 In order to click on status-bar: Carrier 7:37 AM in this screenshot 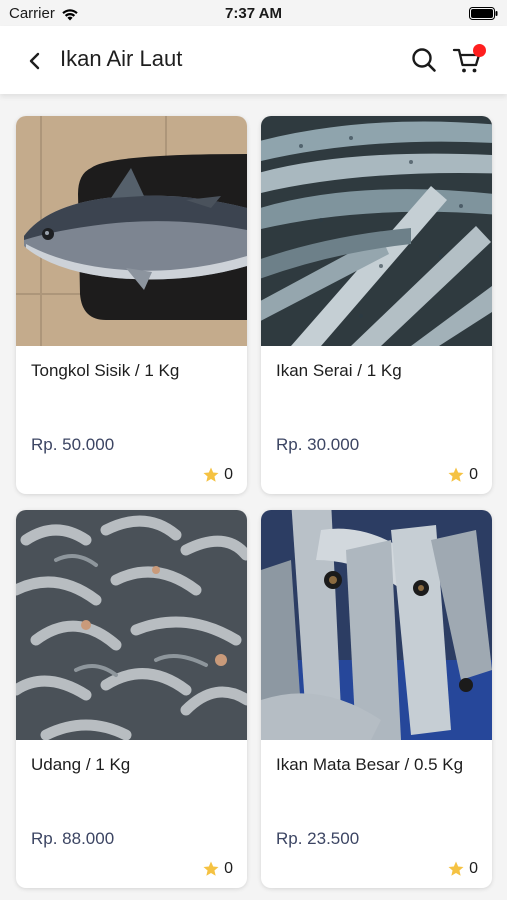, I will do `click(253, 13)`.